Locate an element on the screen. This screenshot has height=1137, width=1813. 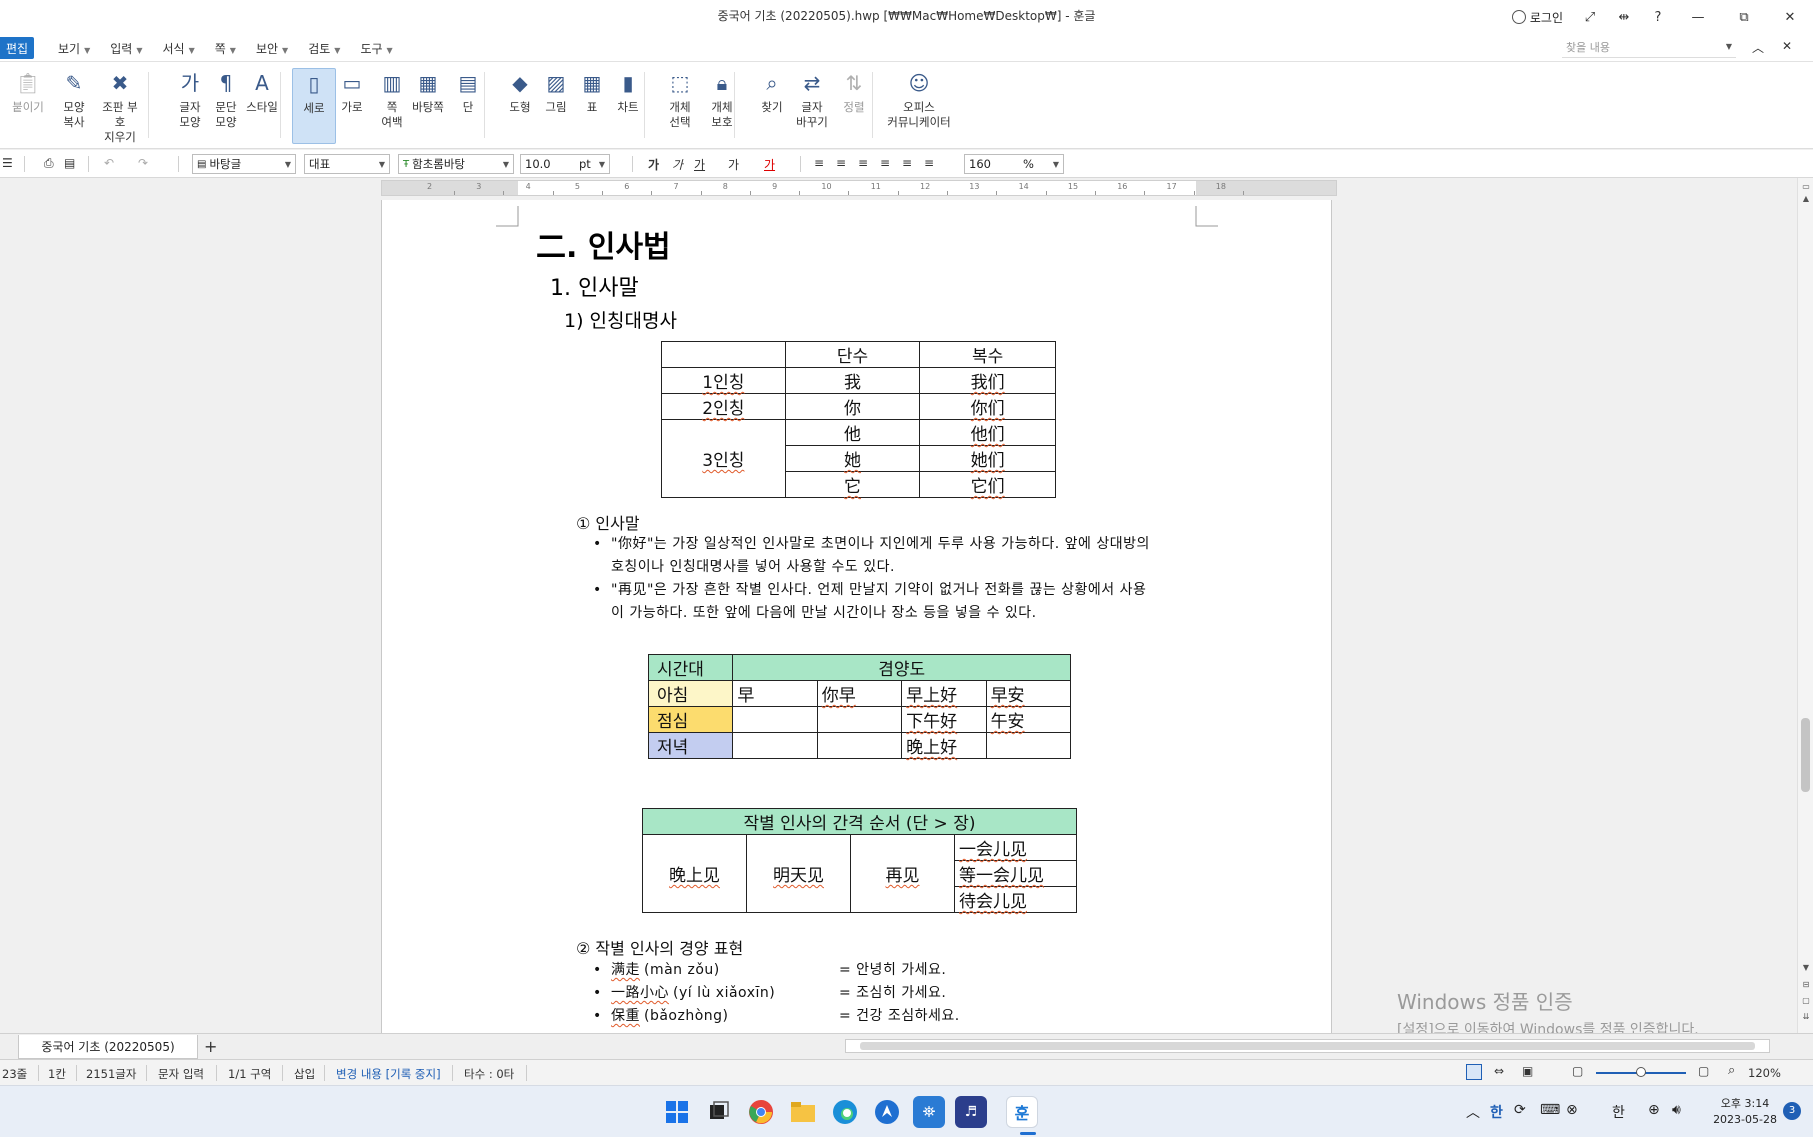
ribbon-button: ✖ 조판 부호 지우기 is located at coordinates (120, 106).